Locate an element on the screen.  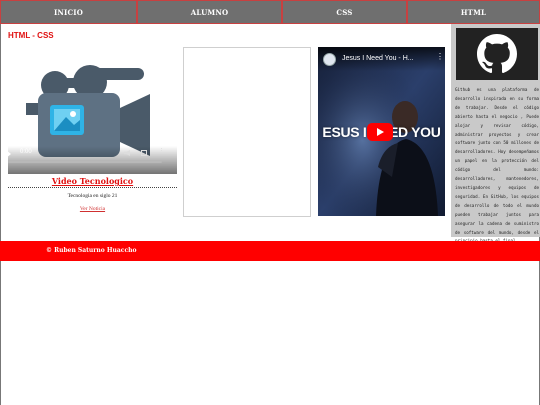
top-nav: INICIO ALUMNO CSS HTML is located at coordinates (270, 12).